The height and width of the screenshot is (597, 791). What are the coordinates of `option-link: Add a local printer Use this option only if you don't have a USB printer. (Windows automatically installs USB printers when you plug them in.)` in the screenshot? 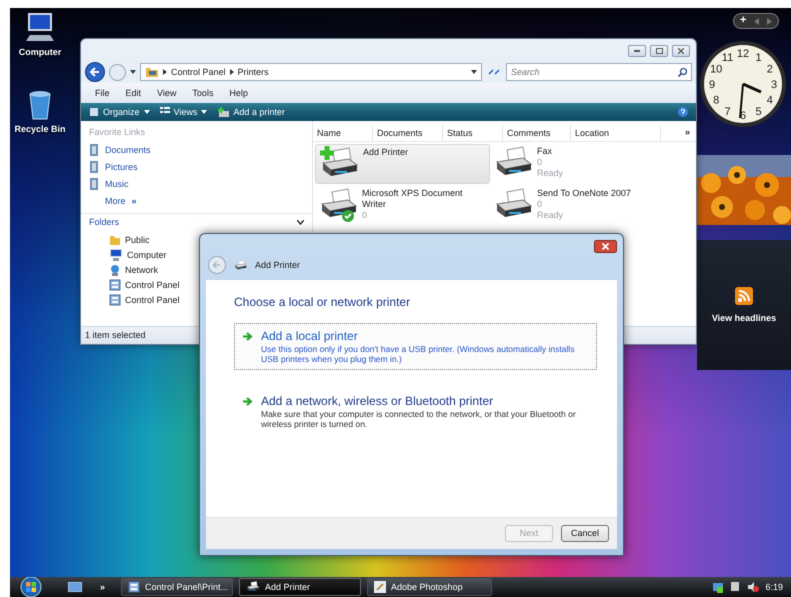 It's located at (415, 346).